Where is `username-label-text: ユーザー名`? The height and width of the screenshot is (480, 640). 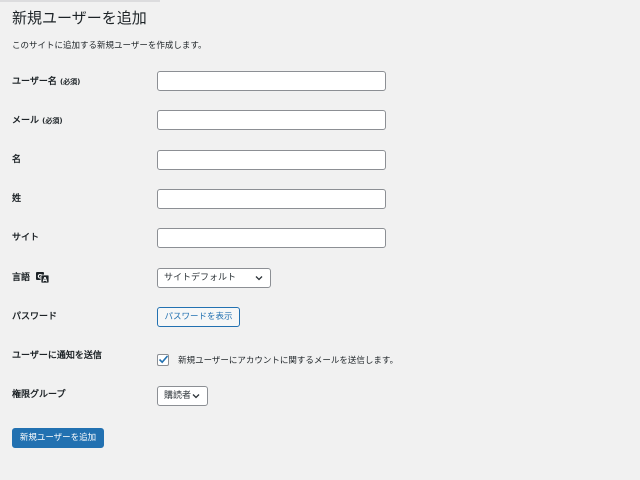
username-label-text: ユーザー名 is located at coordinates (34, 82).